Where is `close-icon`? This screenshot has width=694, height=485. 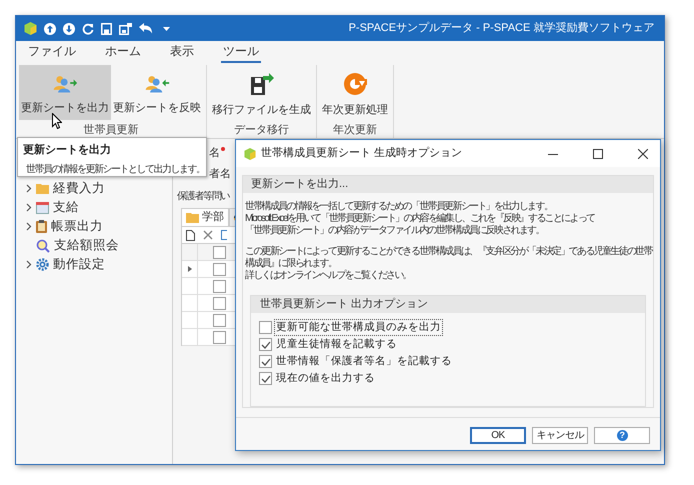 close-icon is located at coordinates (643, 153).